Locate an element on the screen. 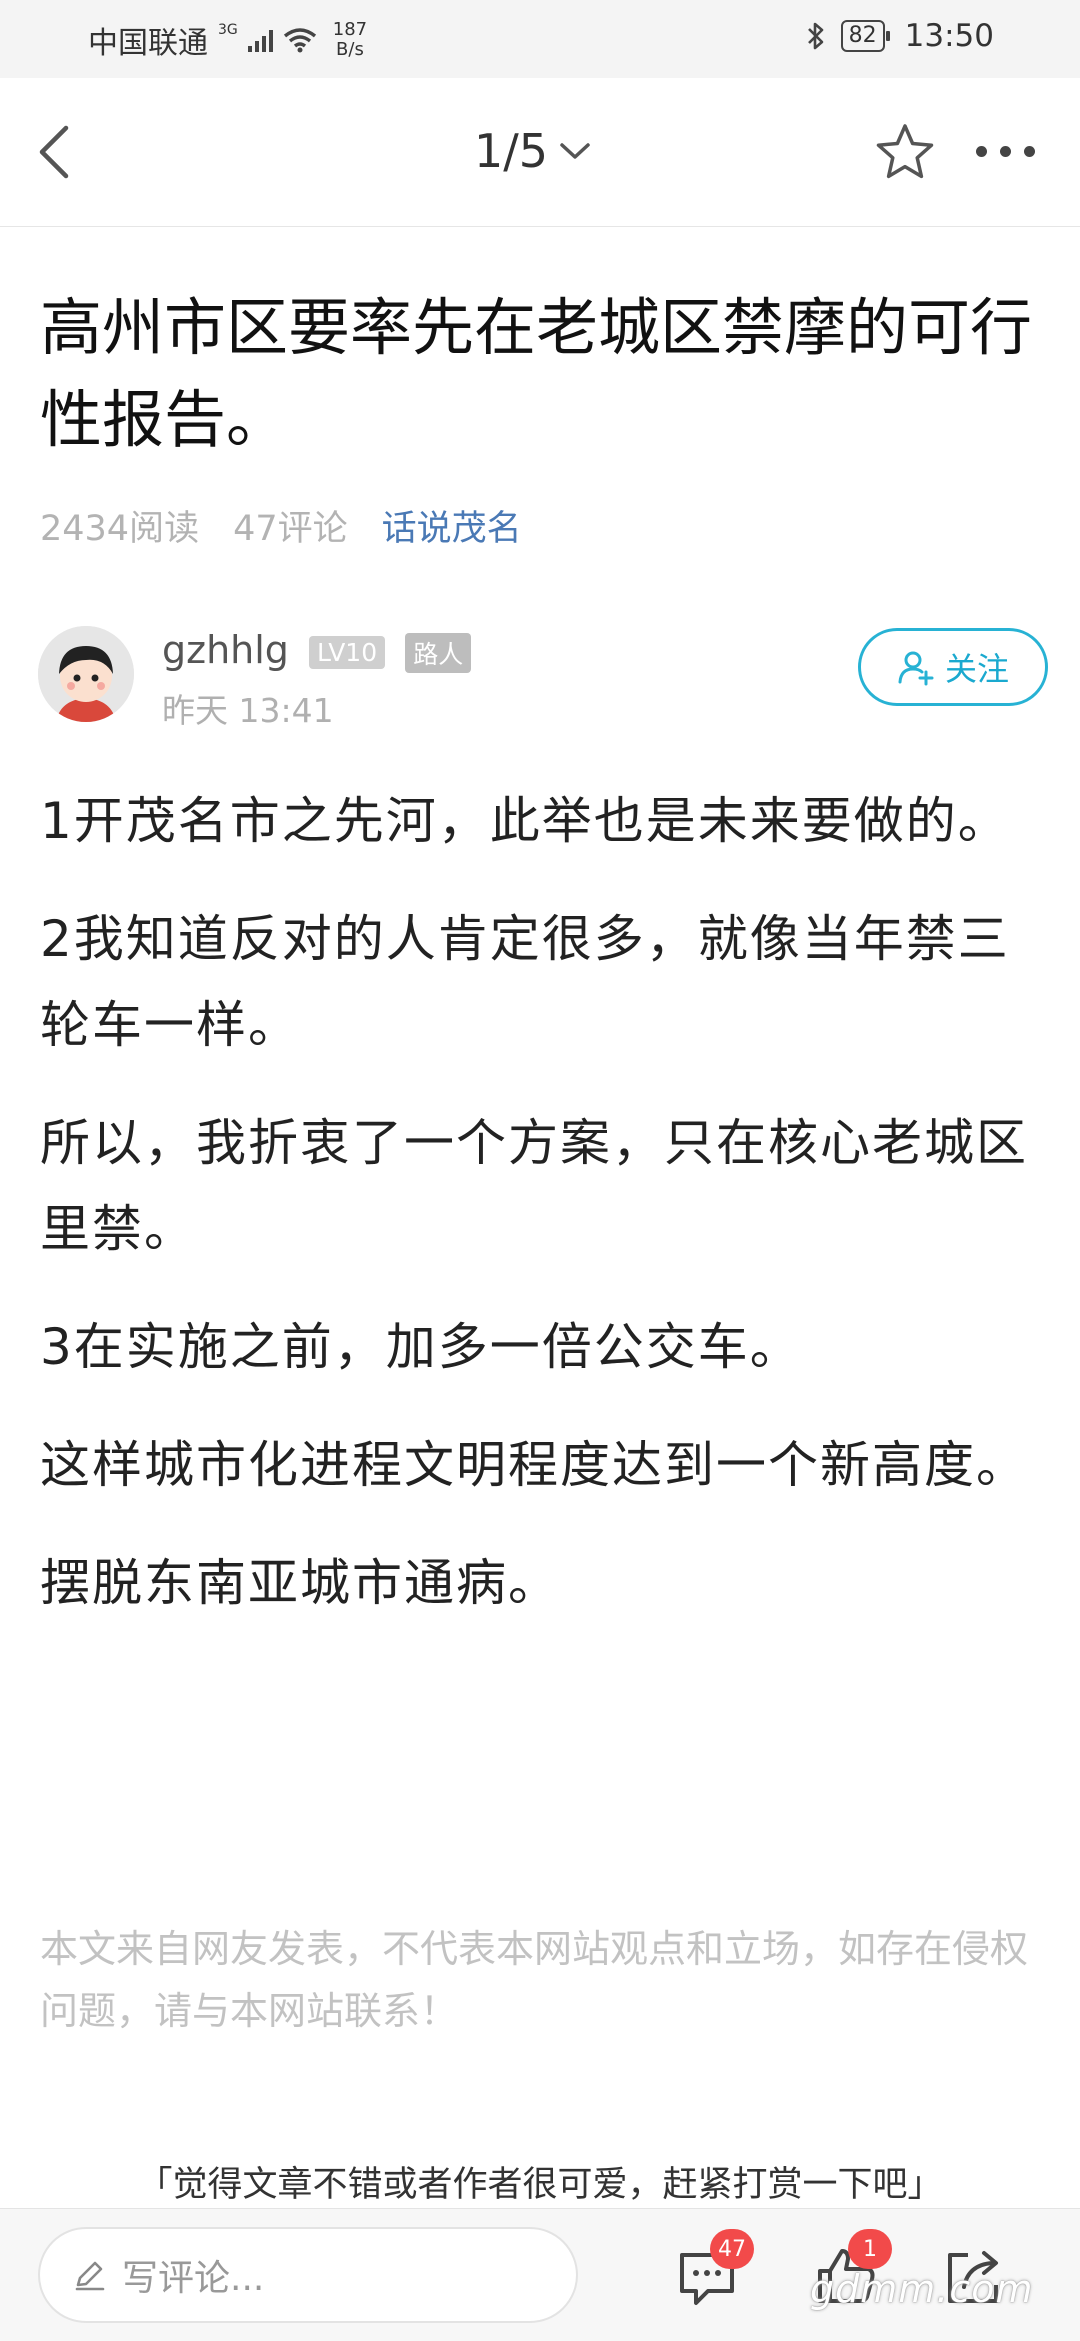 This screenshot has width=1080, height=2341. top-nav-bar: 1/5 is located at coordinates (540, 152).